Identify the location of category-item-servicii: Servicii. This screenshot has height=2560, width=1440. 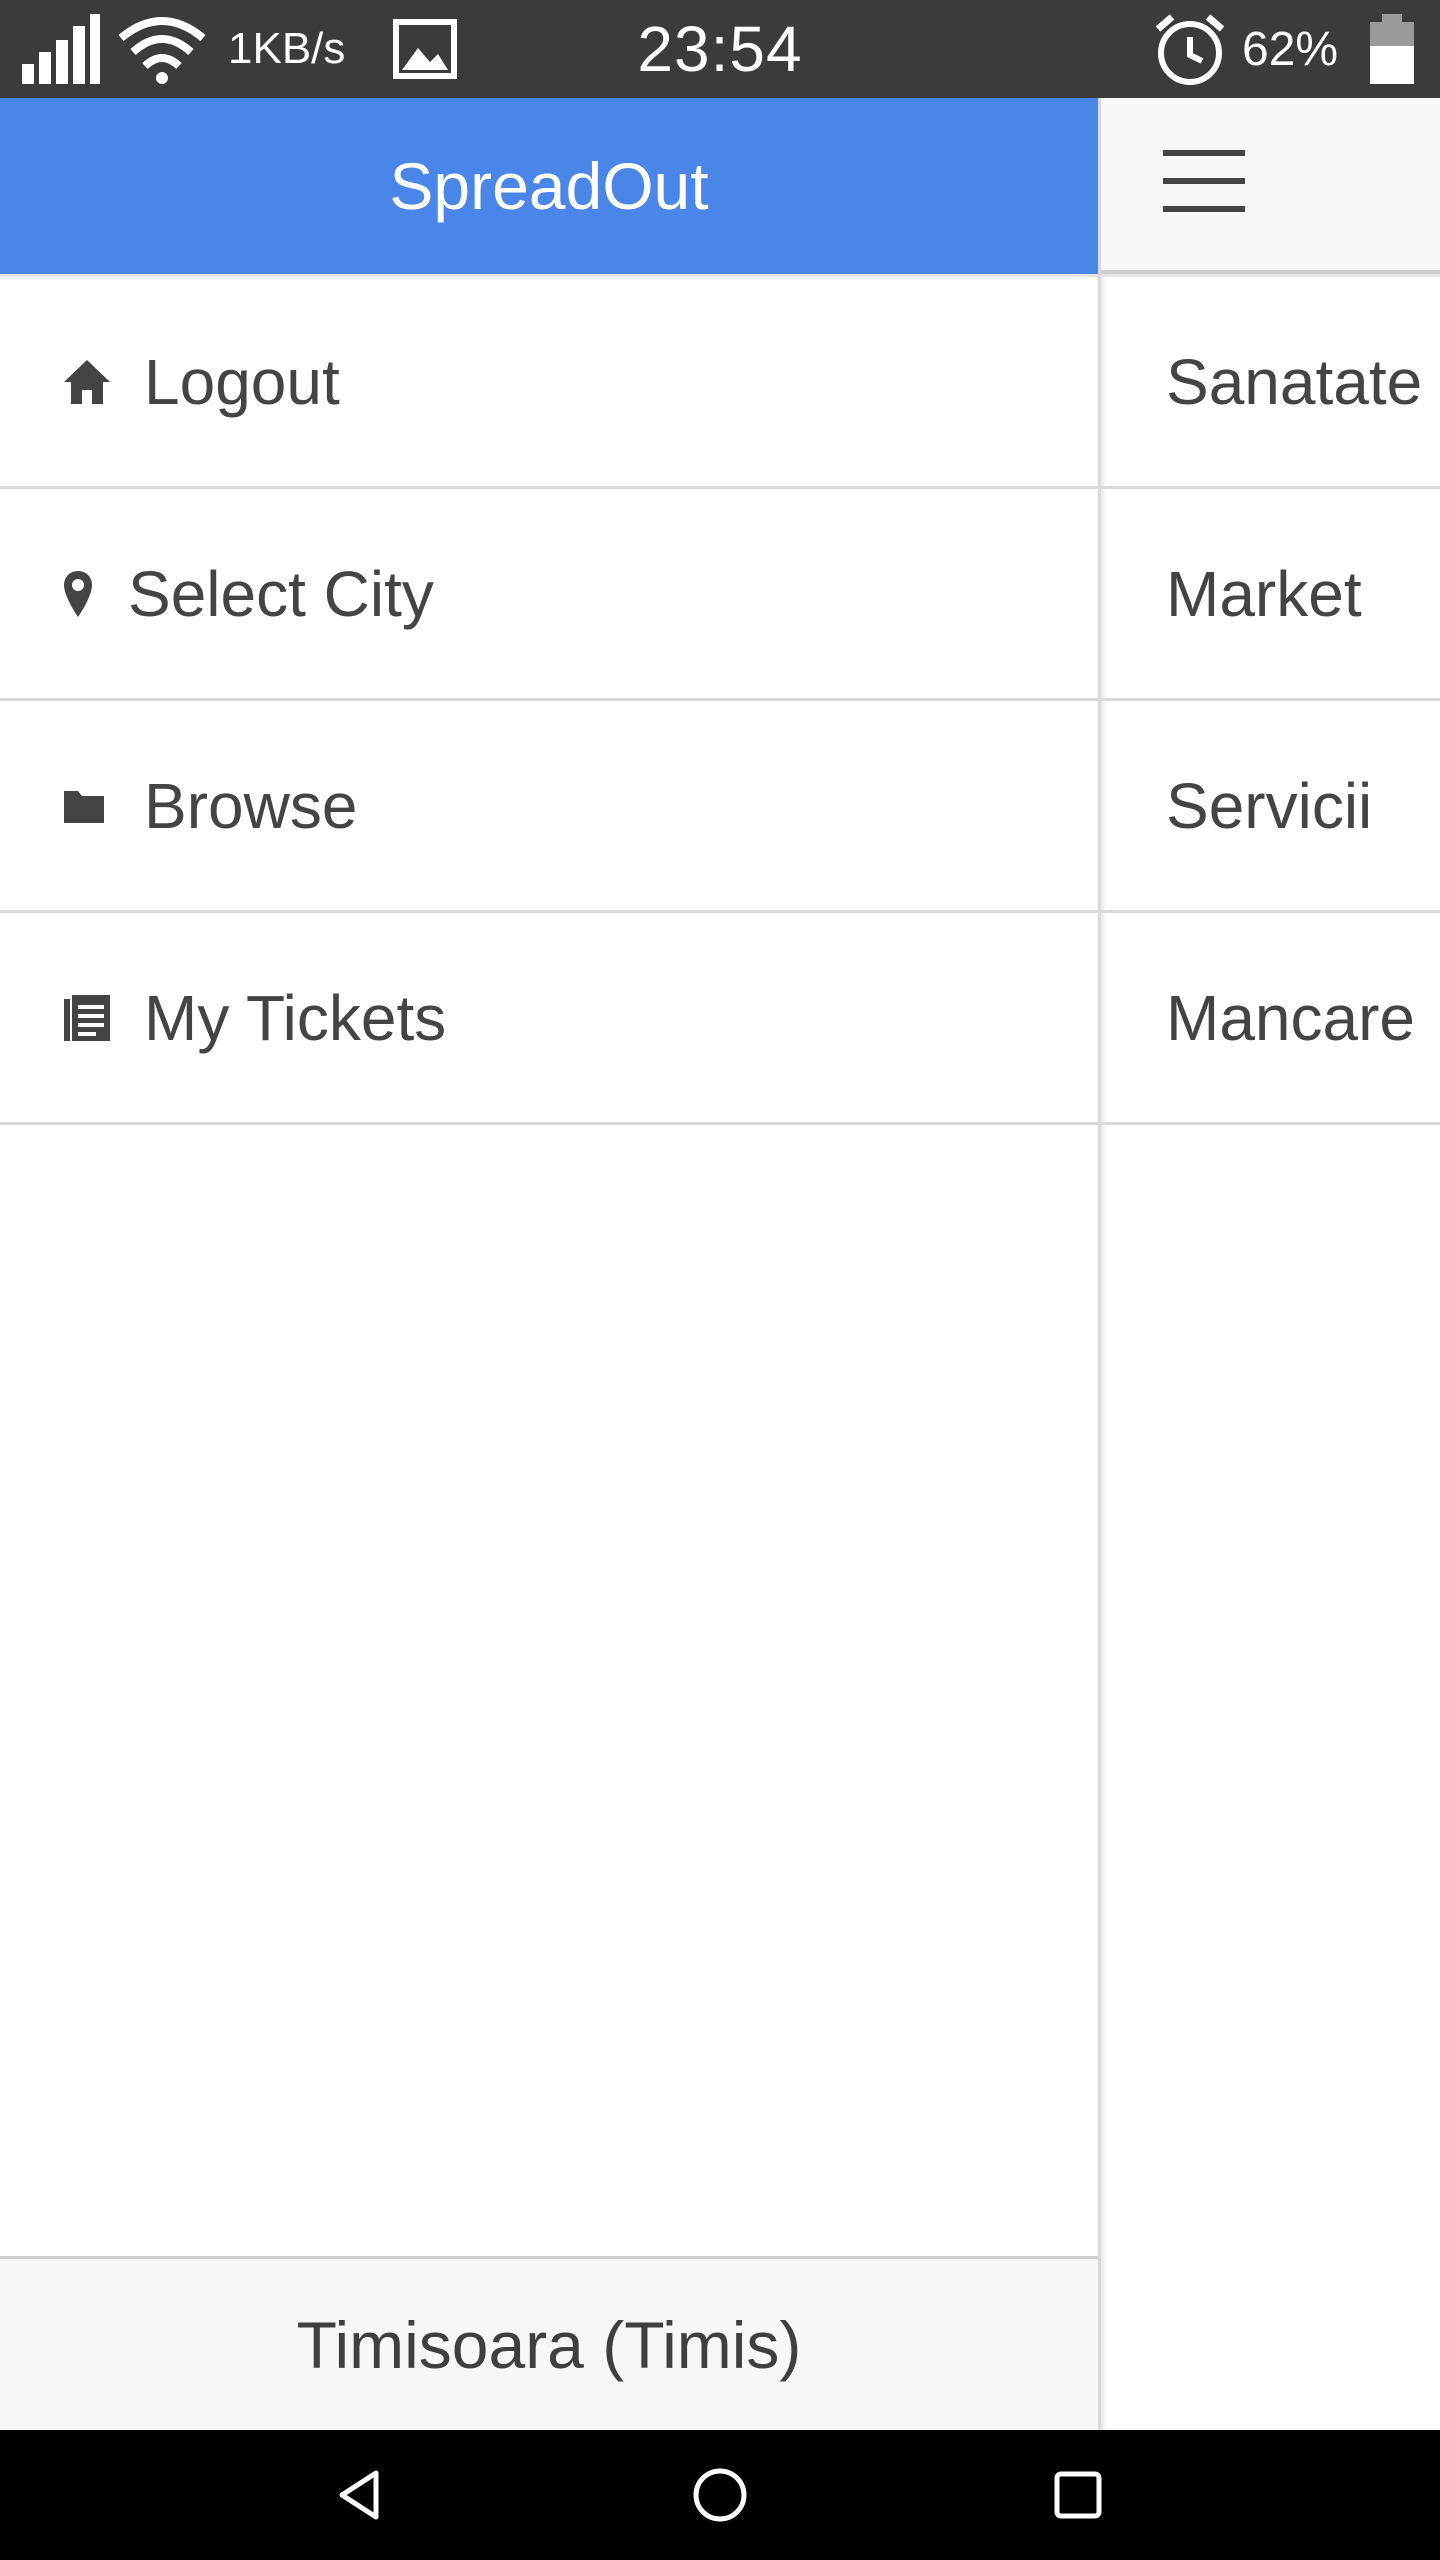
(1270, 807).